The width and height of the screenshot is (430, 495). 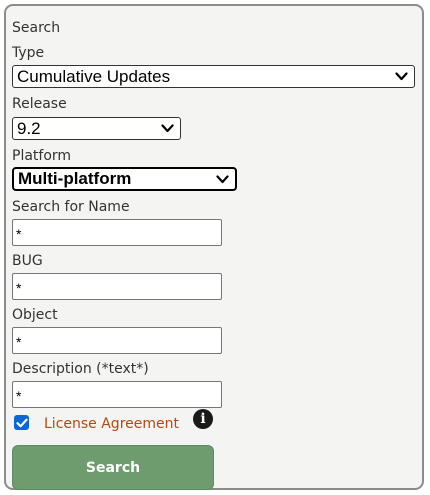 I want to click on type-select-value: Cumulative Updates, so click(x=94, y=76).